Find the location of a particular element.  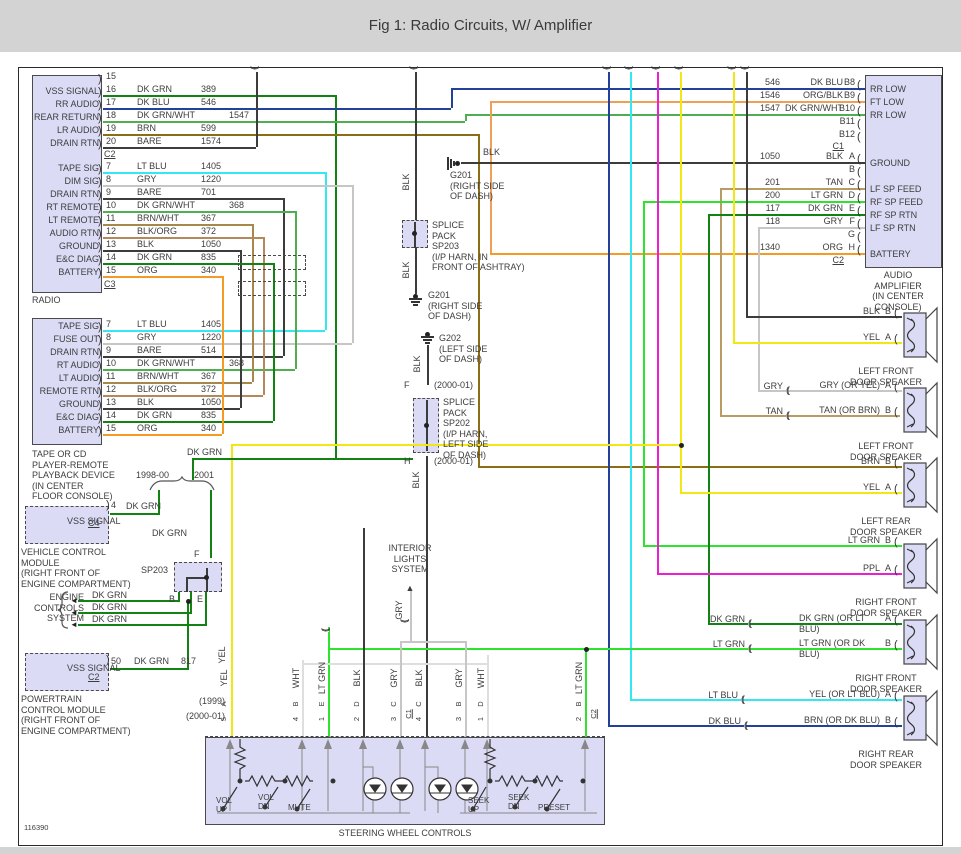

steering-pin-2000: 3 is located at coordinates (393, 719).